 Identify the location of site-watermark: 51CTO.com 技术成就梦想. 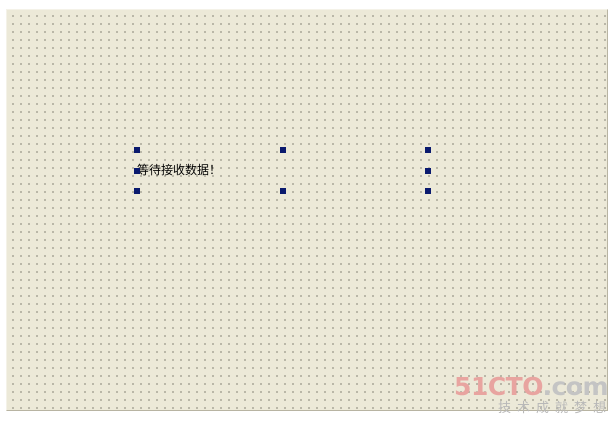
(531, 395).